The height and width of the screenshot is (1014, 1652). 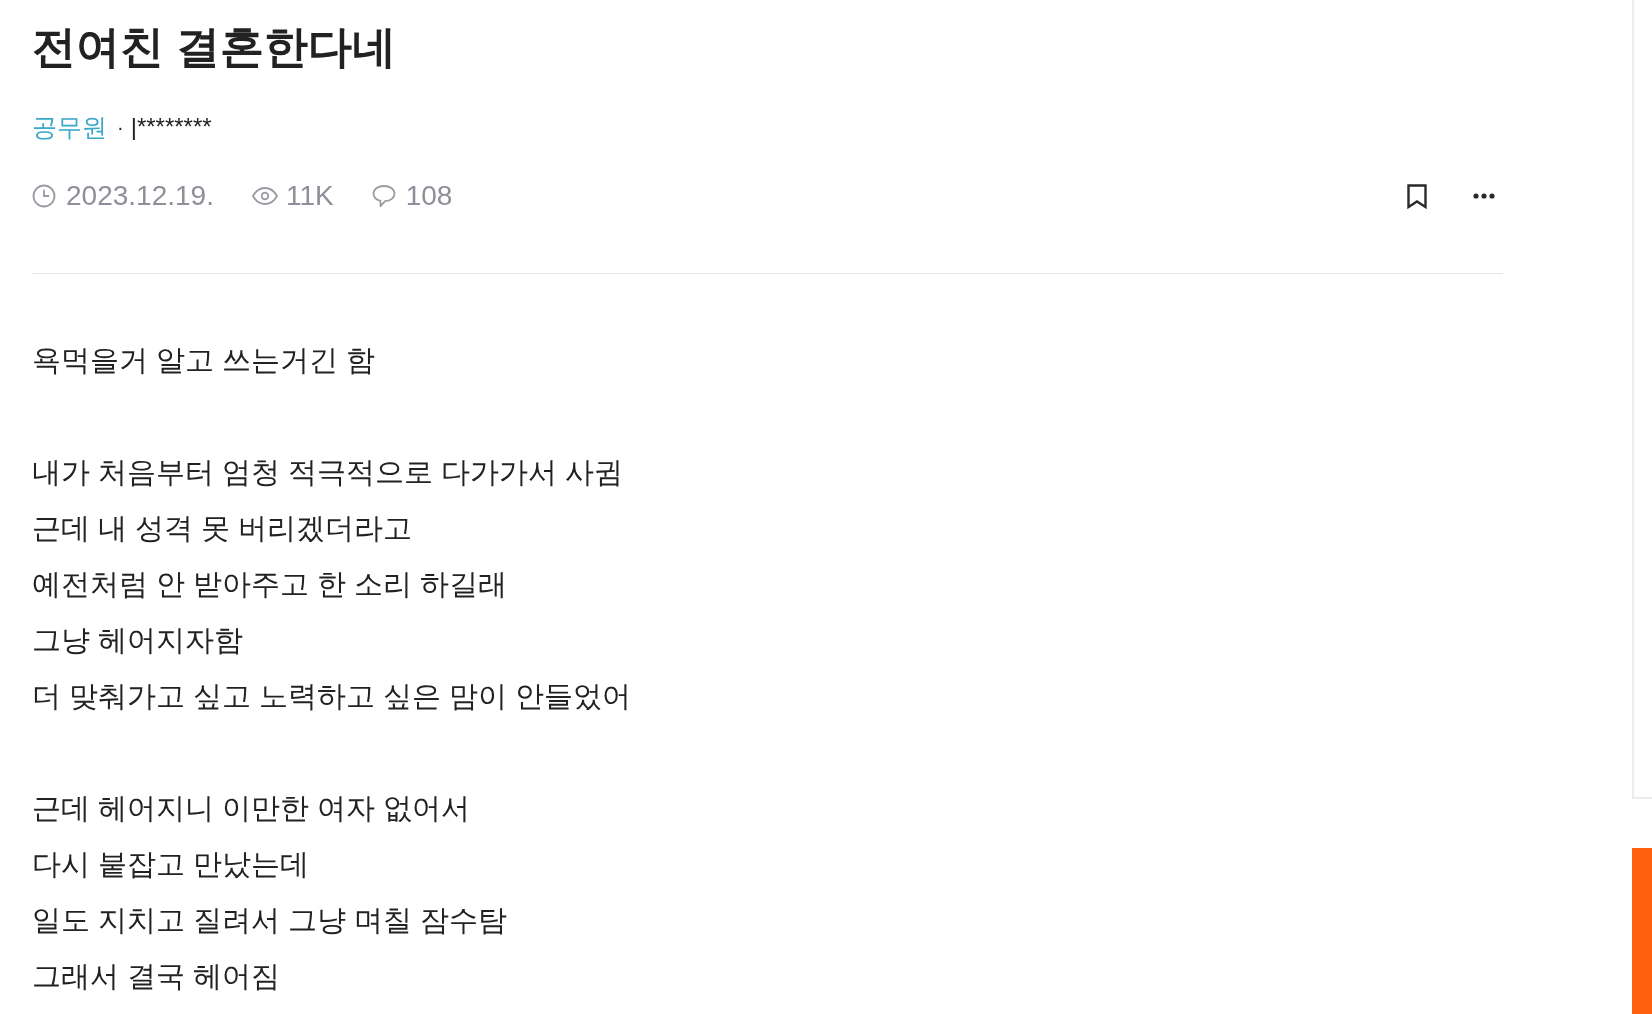 I want to click on body-text-line: 근데 내 성격 못 버리겠더라고, so click(x=222, y=528).